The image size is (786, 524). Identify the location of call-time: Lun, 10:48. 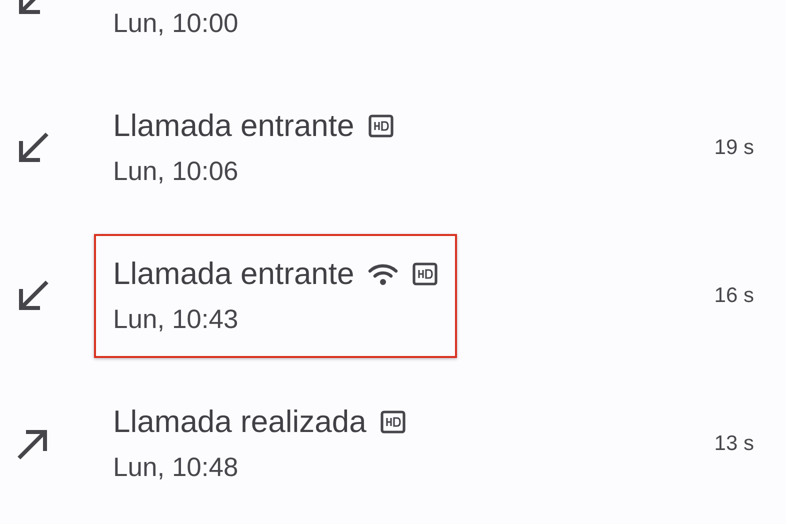
(176, 467).